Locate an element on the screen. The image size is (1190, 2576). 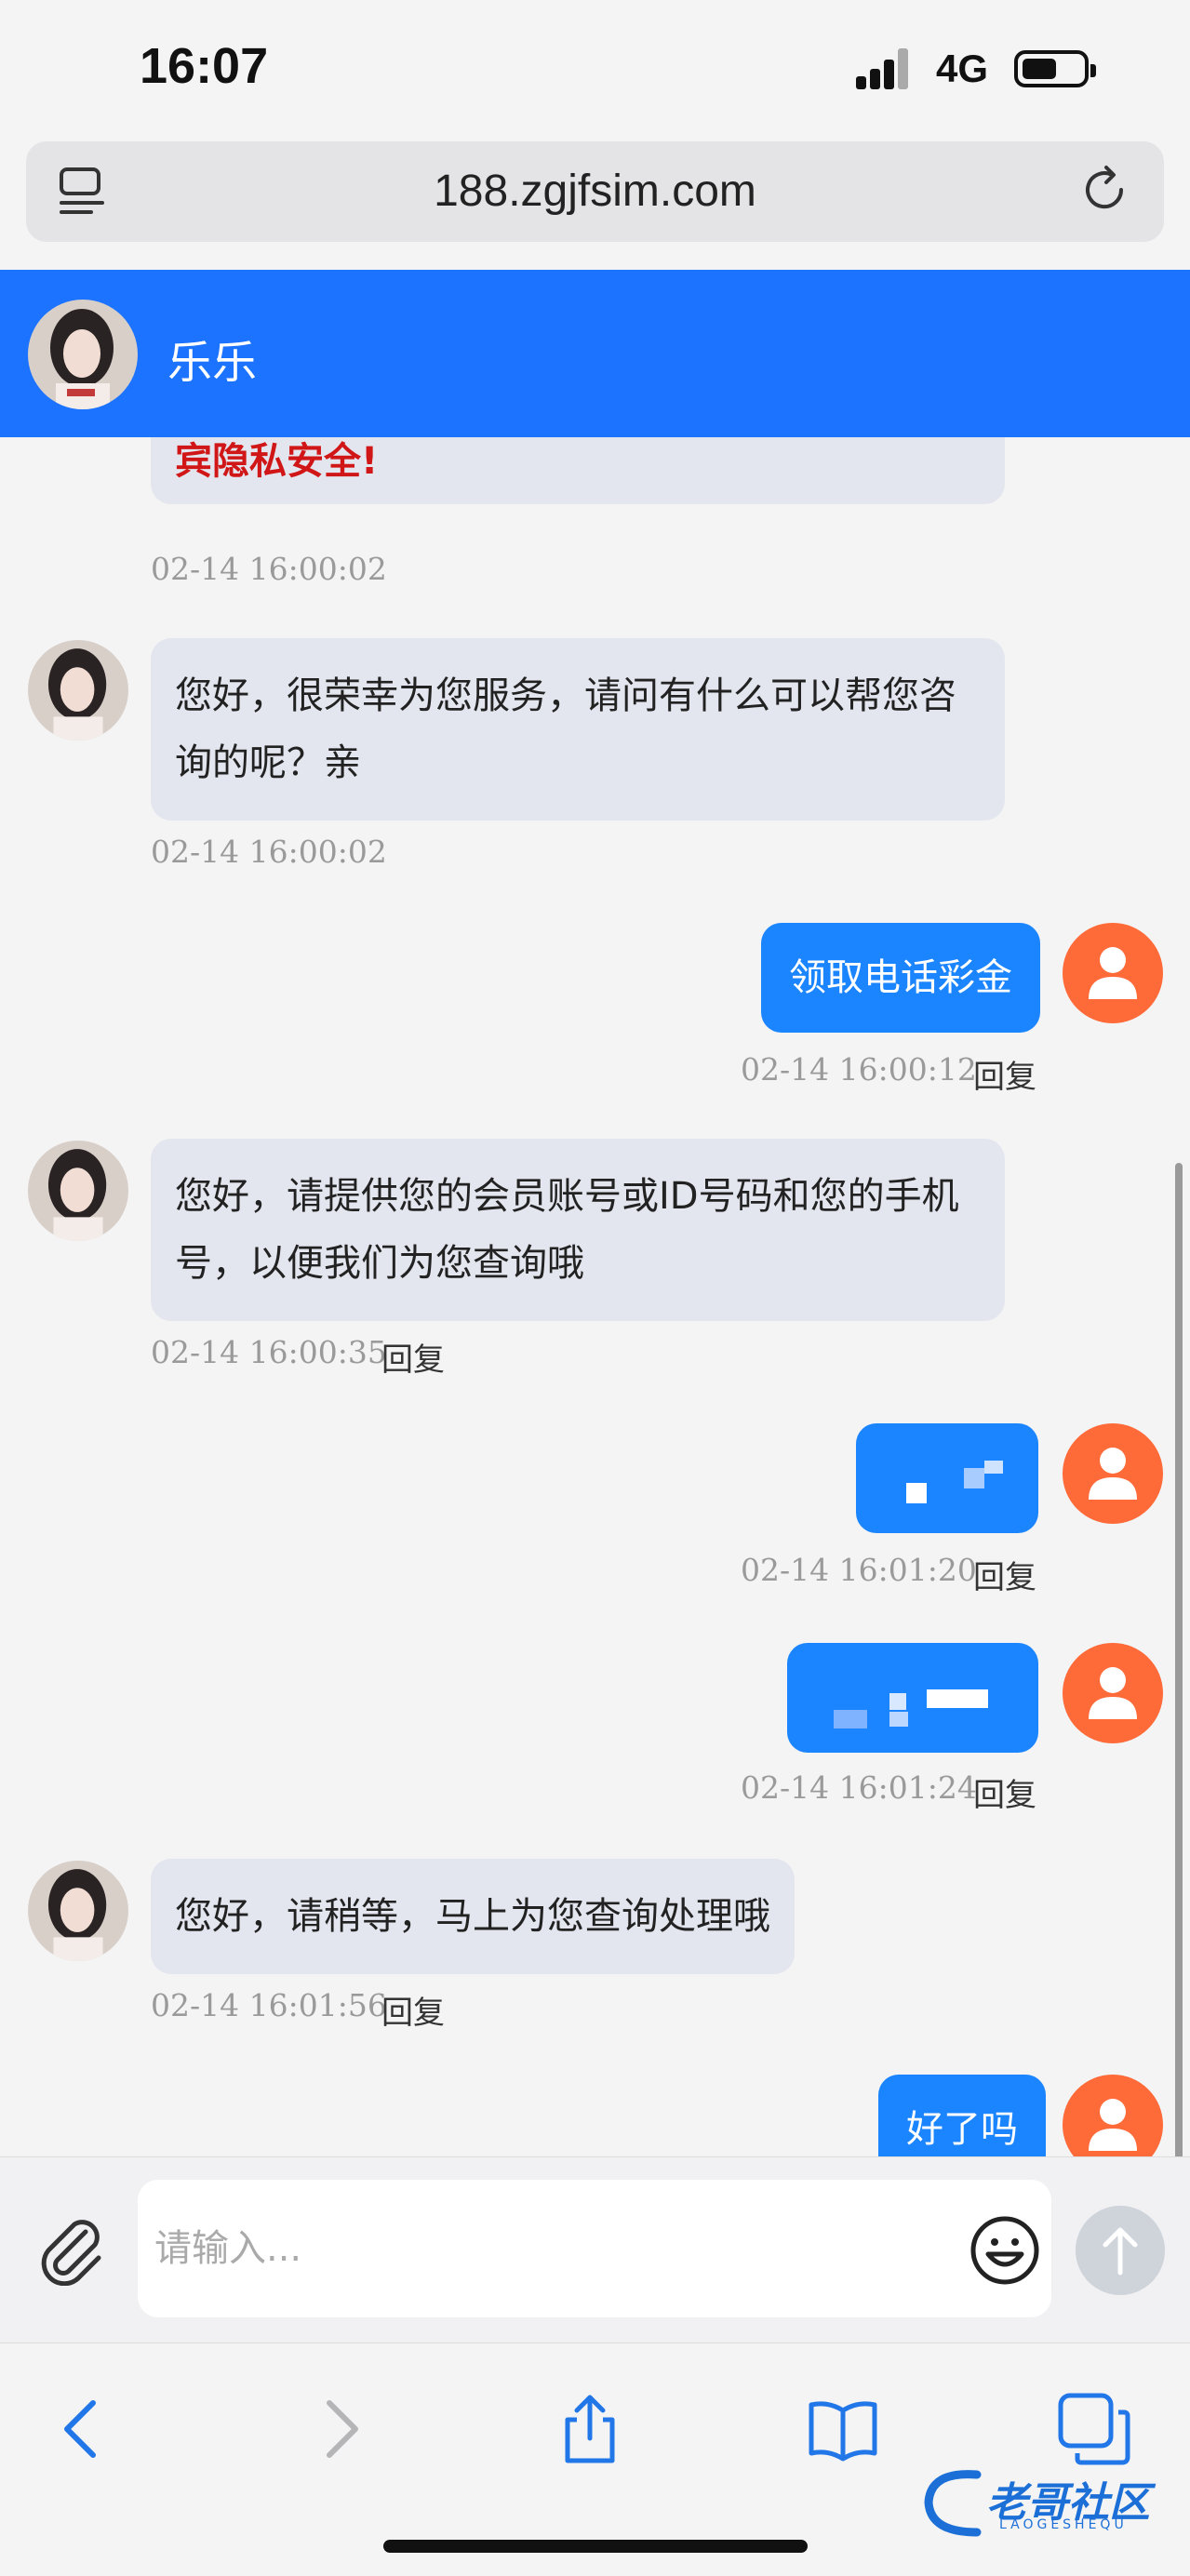
message-timestamp: 02-14 16:01:20 is located at coordinates (859, 1570).